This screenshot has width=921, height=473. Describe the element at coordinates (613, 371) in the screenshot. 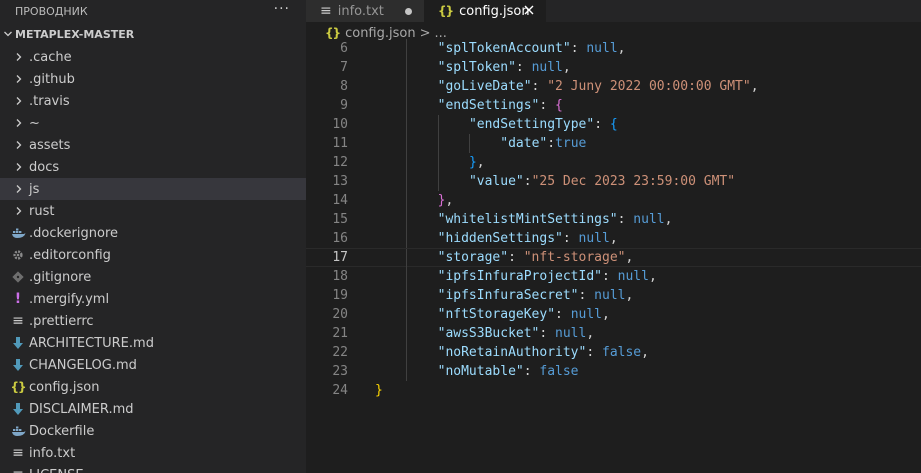

I see `code-line: 23 "noMutable": false` at that location.